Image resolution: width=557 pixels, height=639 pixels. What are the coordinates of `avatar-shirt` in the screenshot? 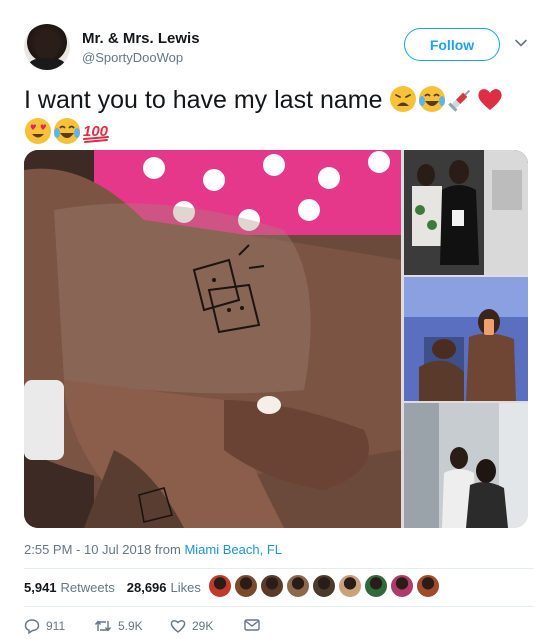 It's located at (47, 64).